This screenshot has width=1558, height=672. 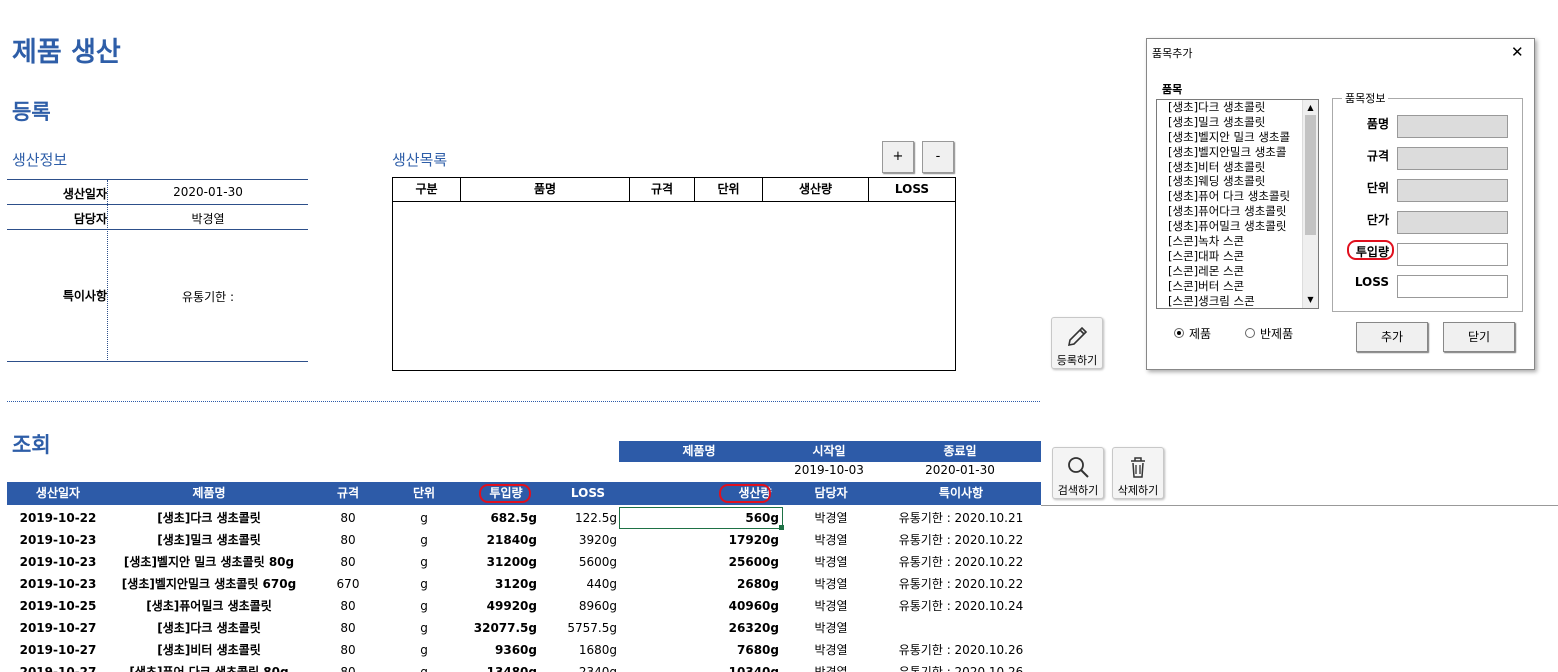 I want to click on listbox-scrollbar: ▲ ▼, so click(x=1310, y=204).